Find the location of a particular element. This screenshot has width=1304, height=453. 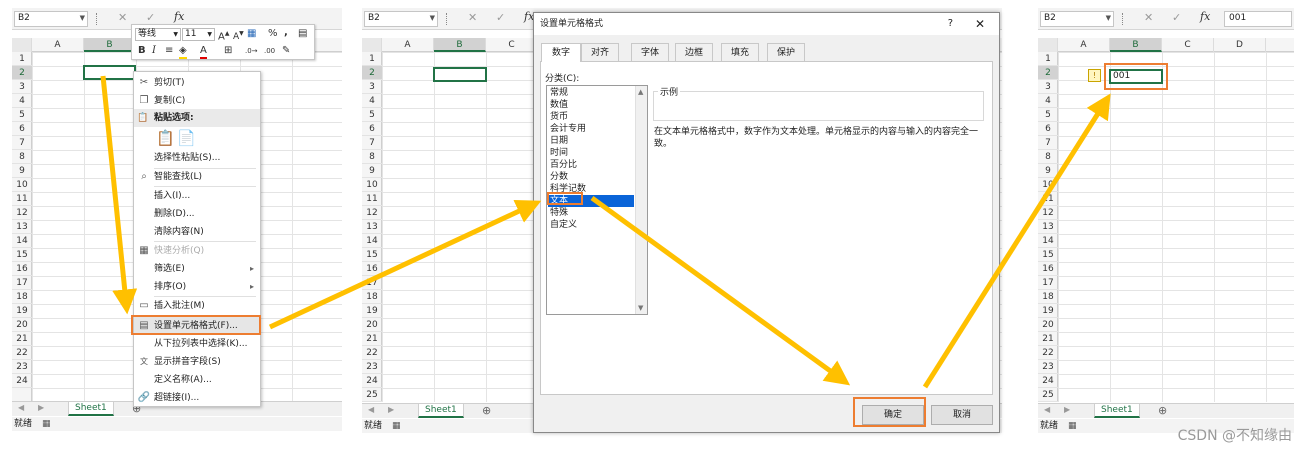

name-box: B2 ▼ is located at coordinates (401, 19).